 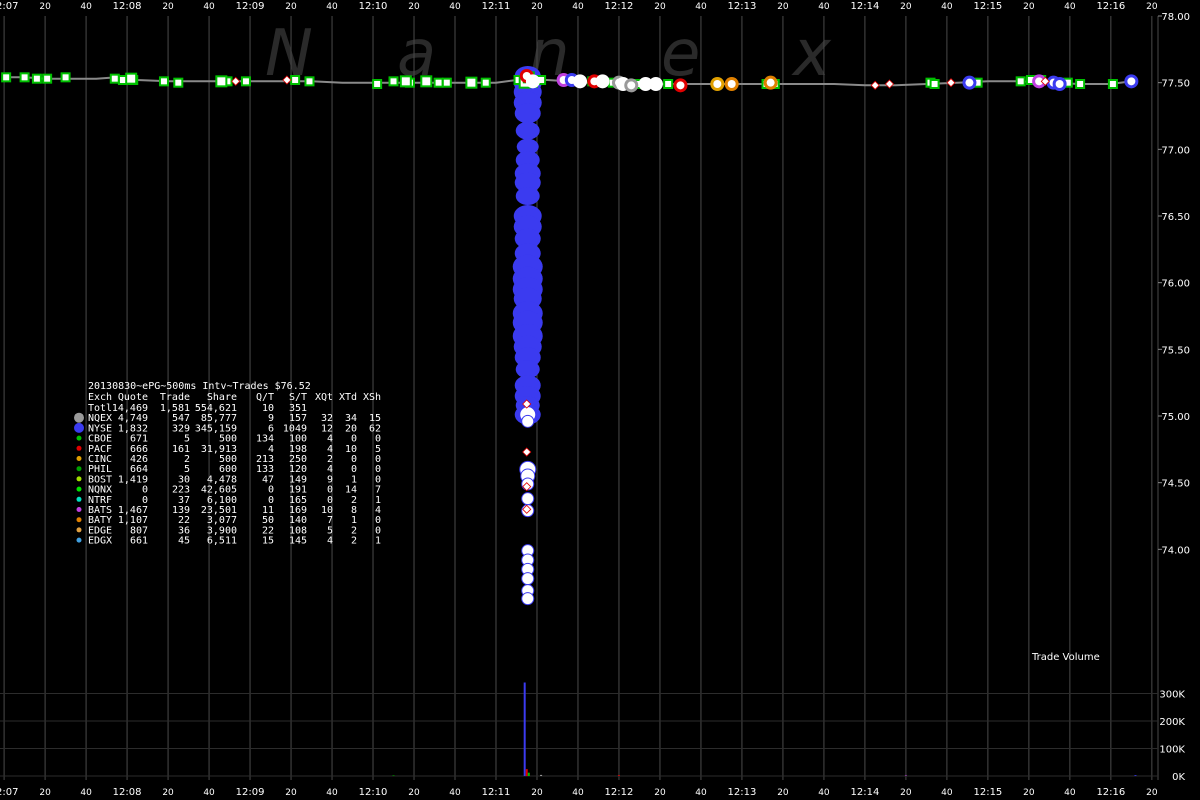 What do you see at coordinates (354, 541) in the screenshot?
I see `legend-cell: 2` at bounding box center [354, 541].